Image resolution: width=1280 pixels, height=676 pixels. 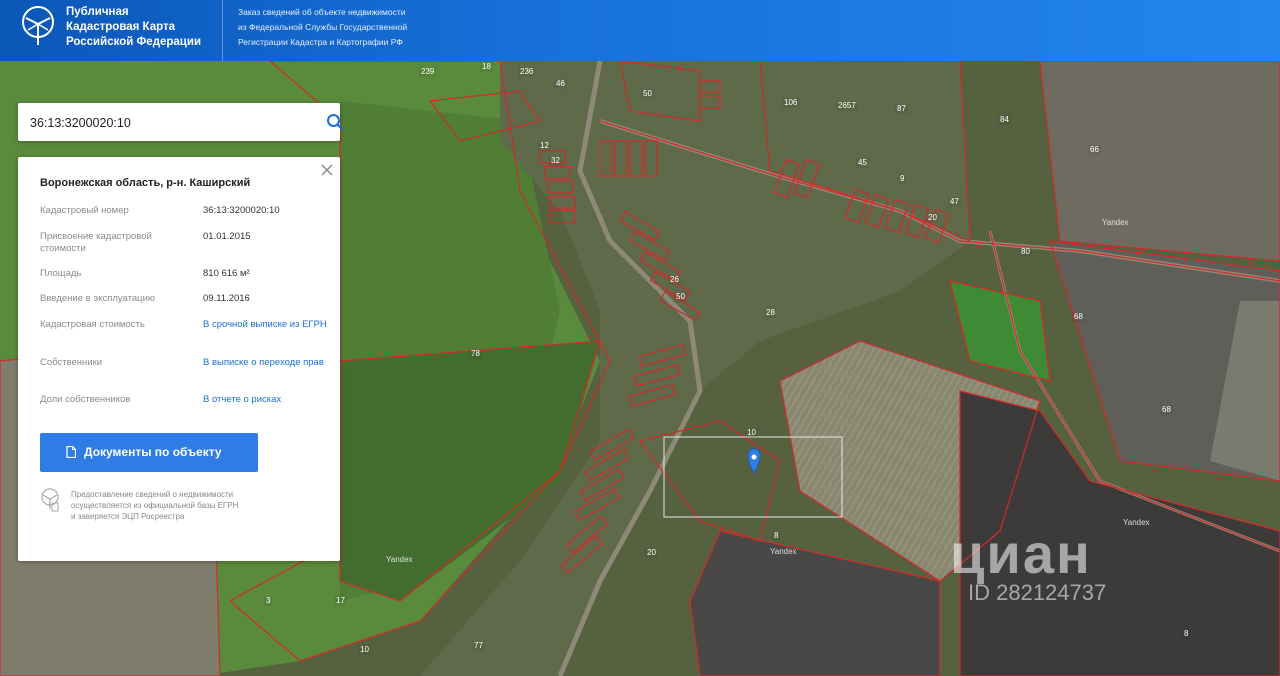 I want to click on seal-icon, so click(x=50, y=500).